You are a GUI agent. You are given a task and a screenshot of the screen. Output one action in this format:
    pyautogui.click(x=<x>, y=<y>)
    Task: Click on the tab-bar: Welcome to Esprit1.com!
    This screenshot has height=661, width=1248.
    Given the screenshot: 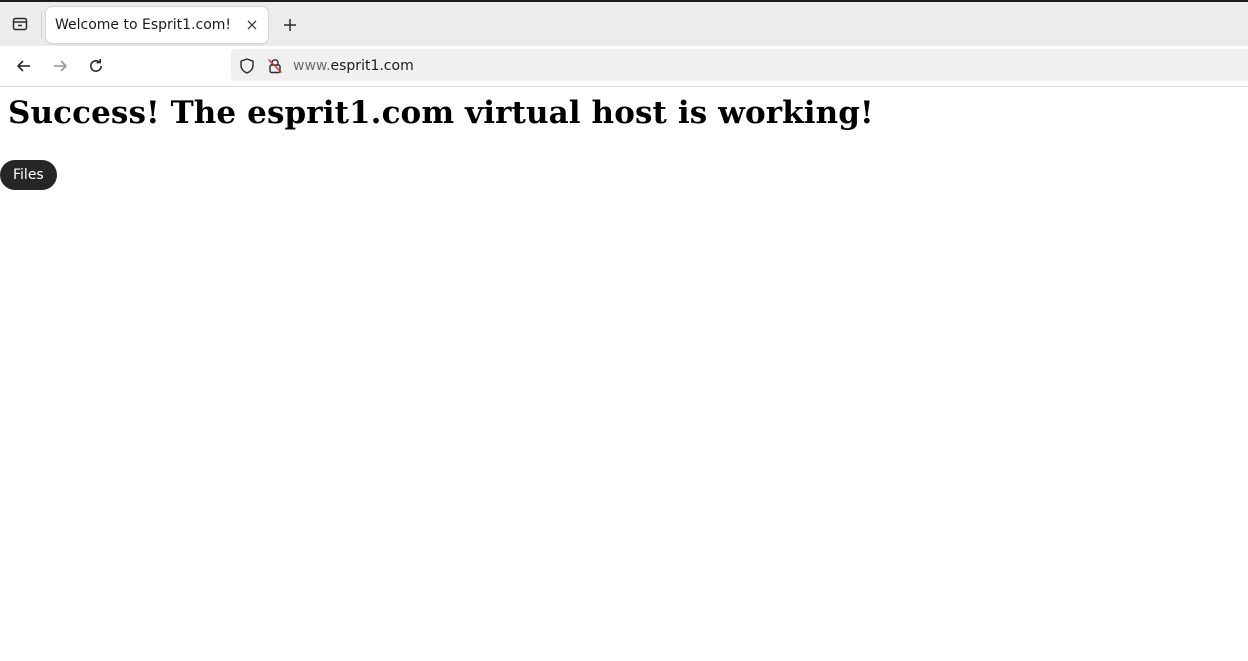 What is the action you would take?
    pyautogui.click(x=624, y=24)
    